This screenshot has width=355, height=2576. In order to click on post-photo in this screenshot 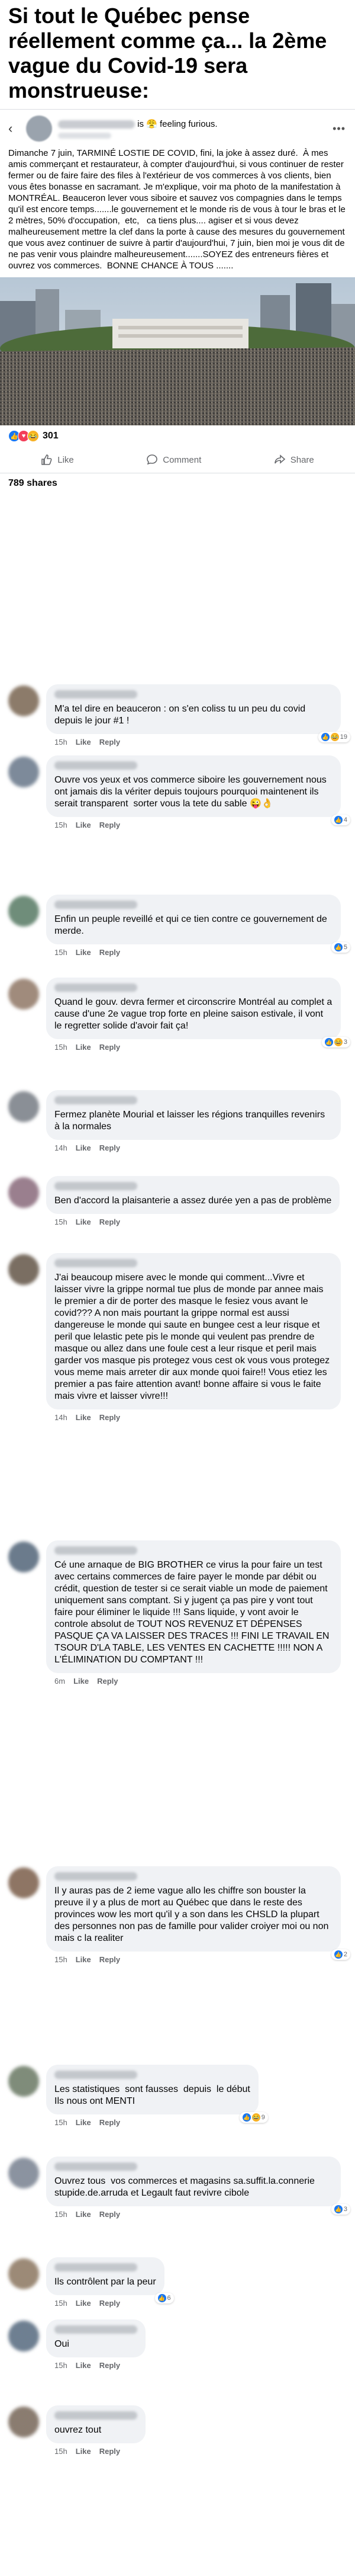, I will do `click(177, 351)`.